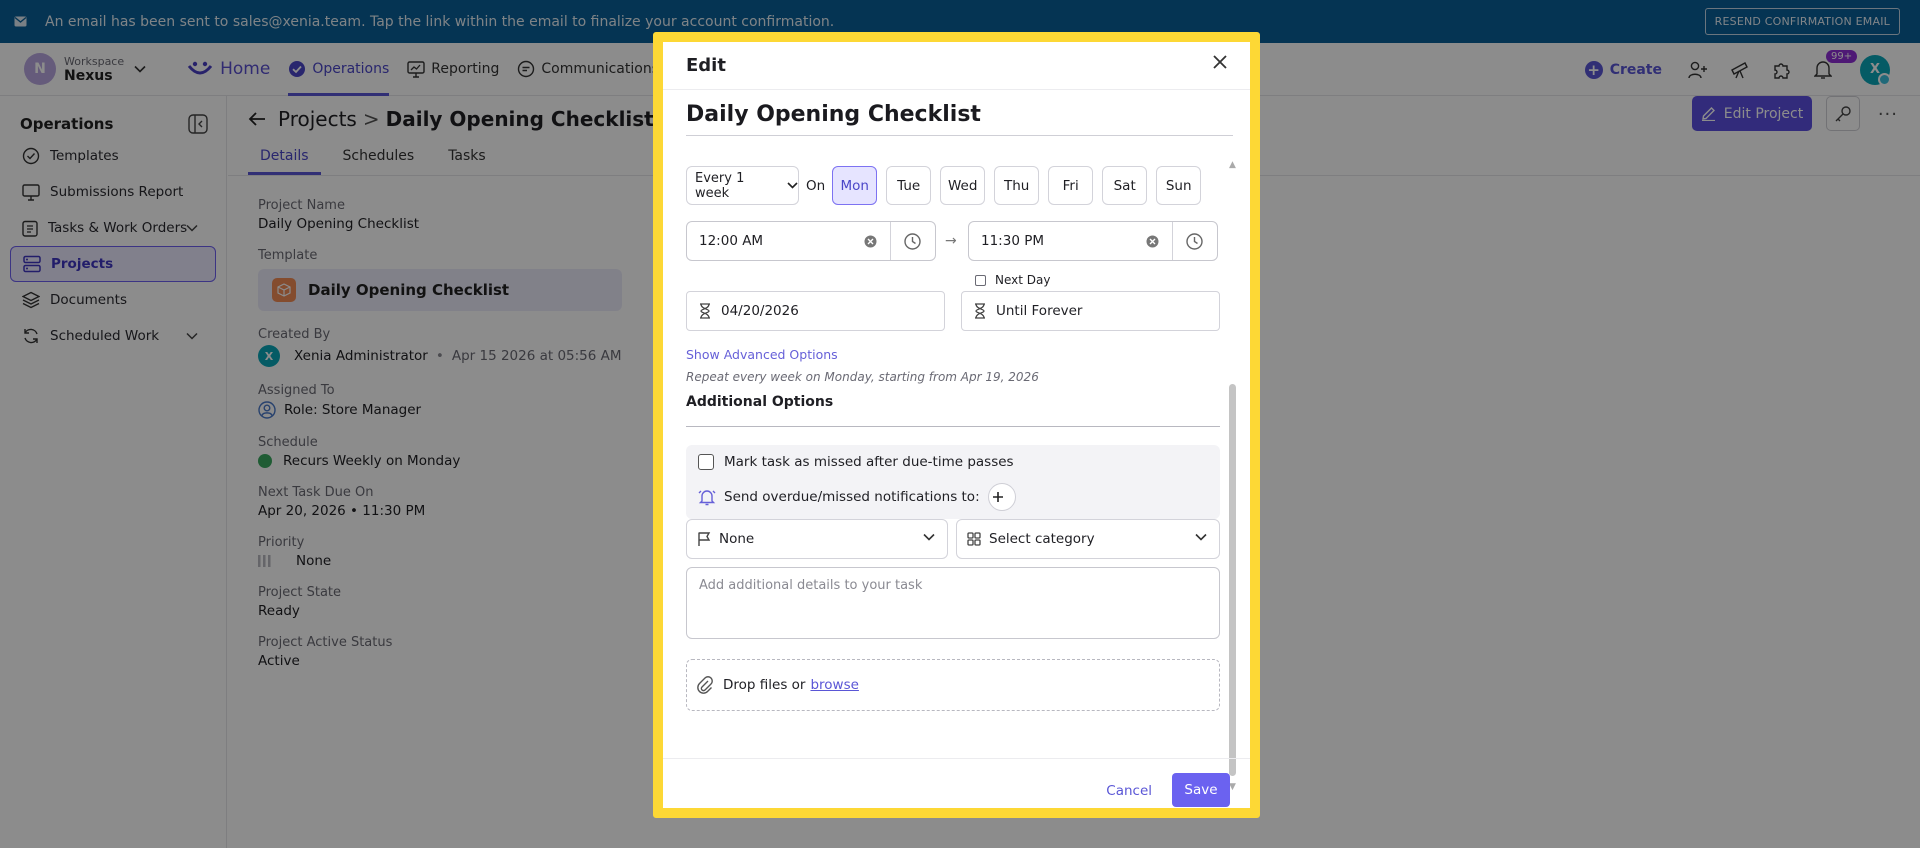 The width and height of the screenshot is (1920, 848). I want to click on start-time-input: 12:00 AM, so click(811, 241).